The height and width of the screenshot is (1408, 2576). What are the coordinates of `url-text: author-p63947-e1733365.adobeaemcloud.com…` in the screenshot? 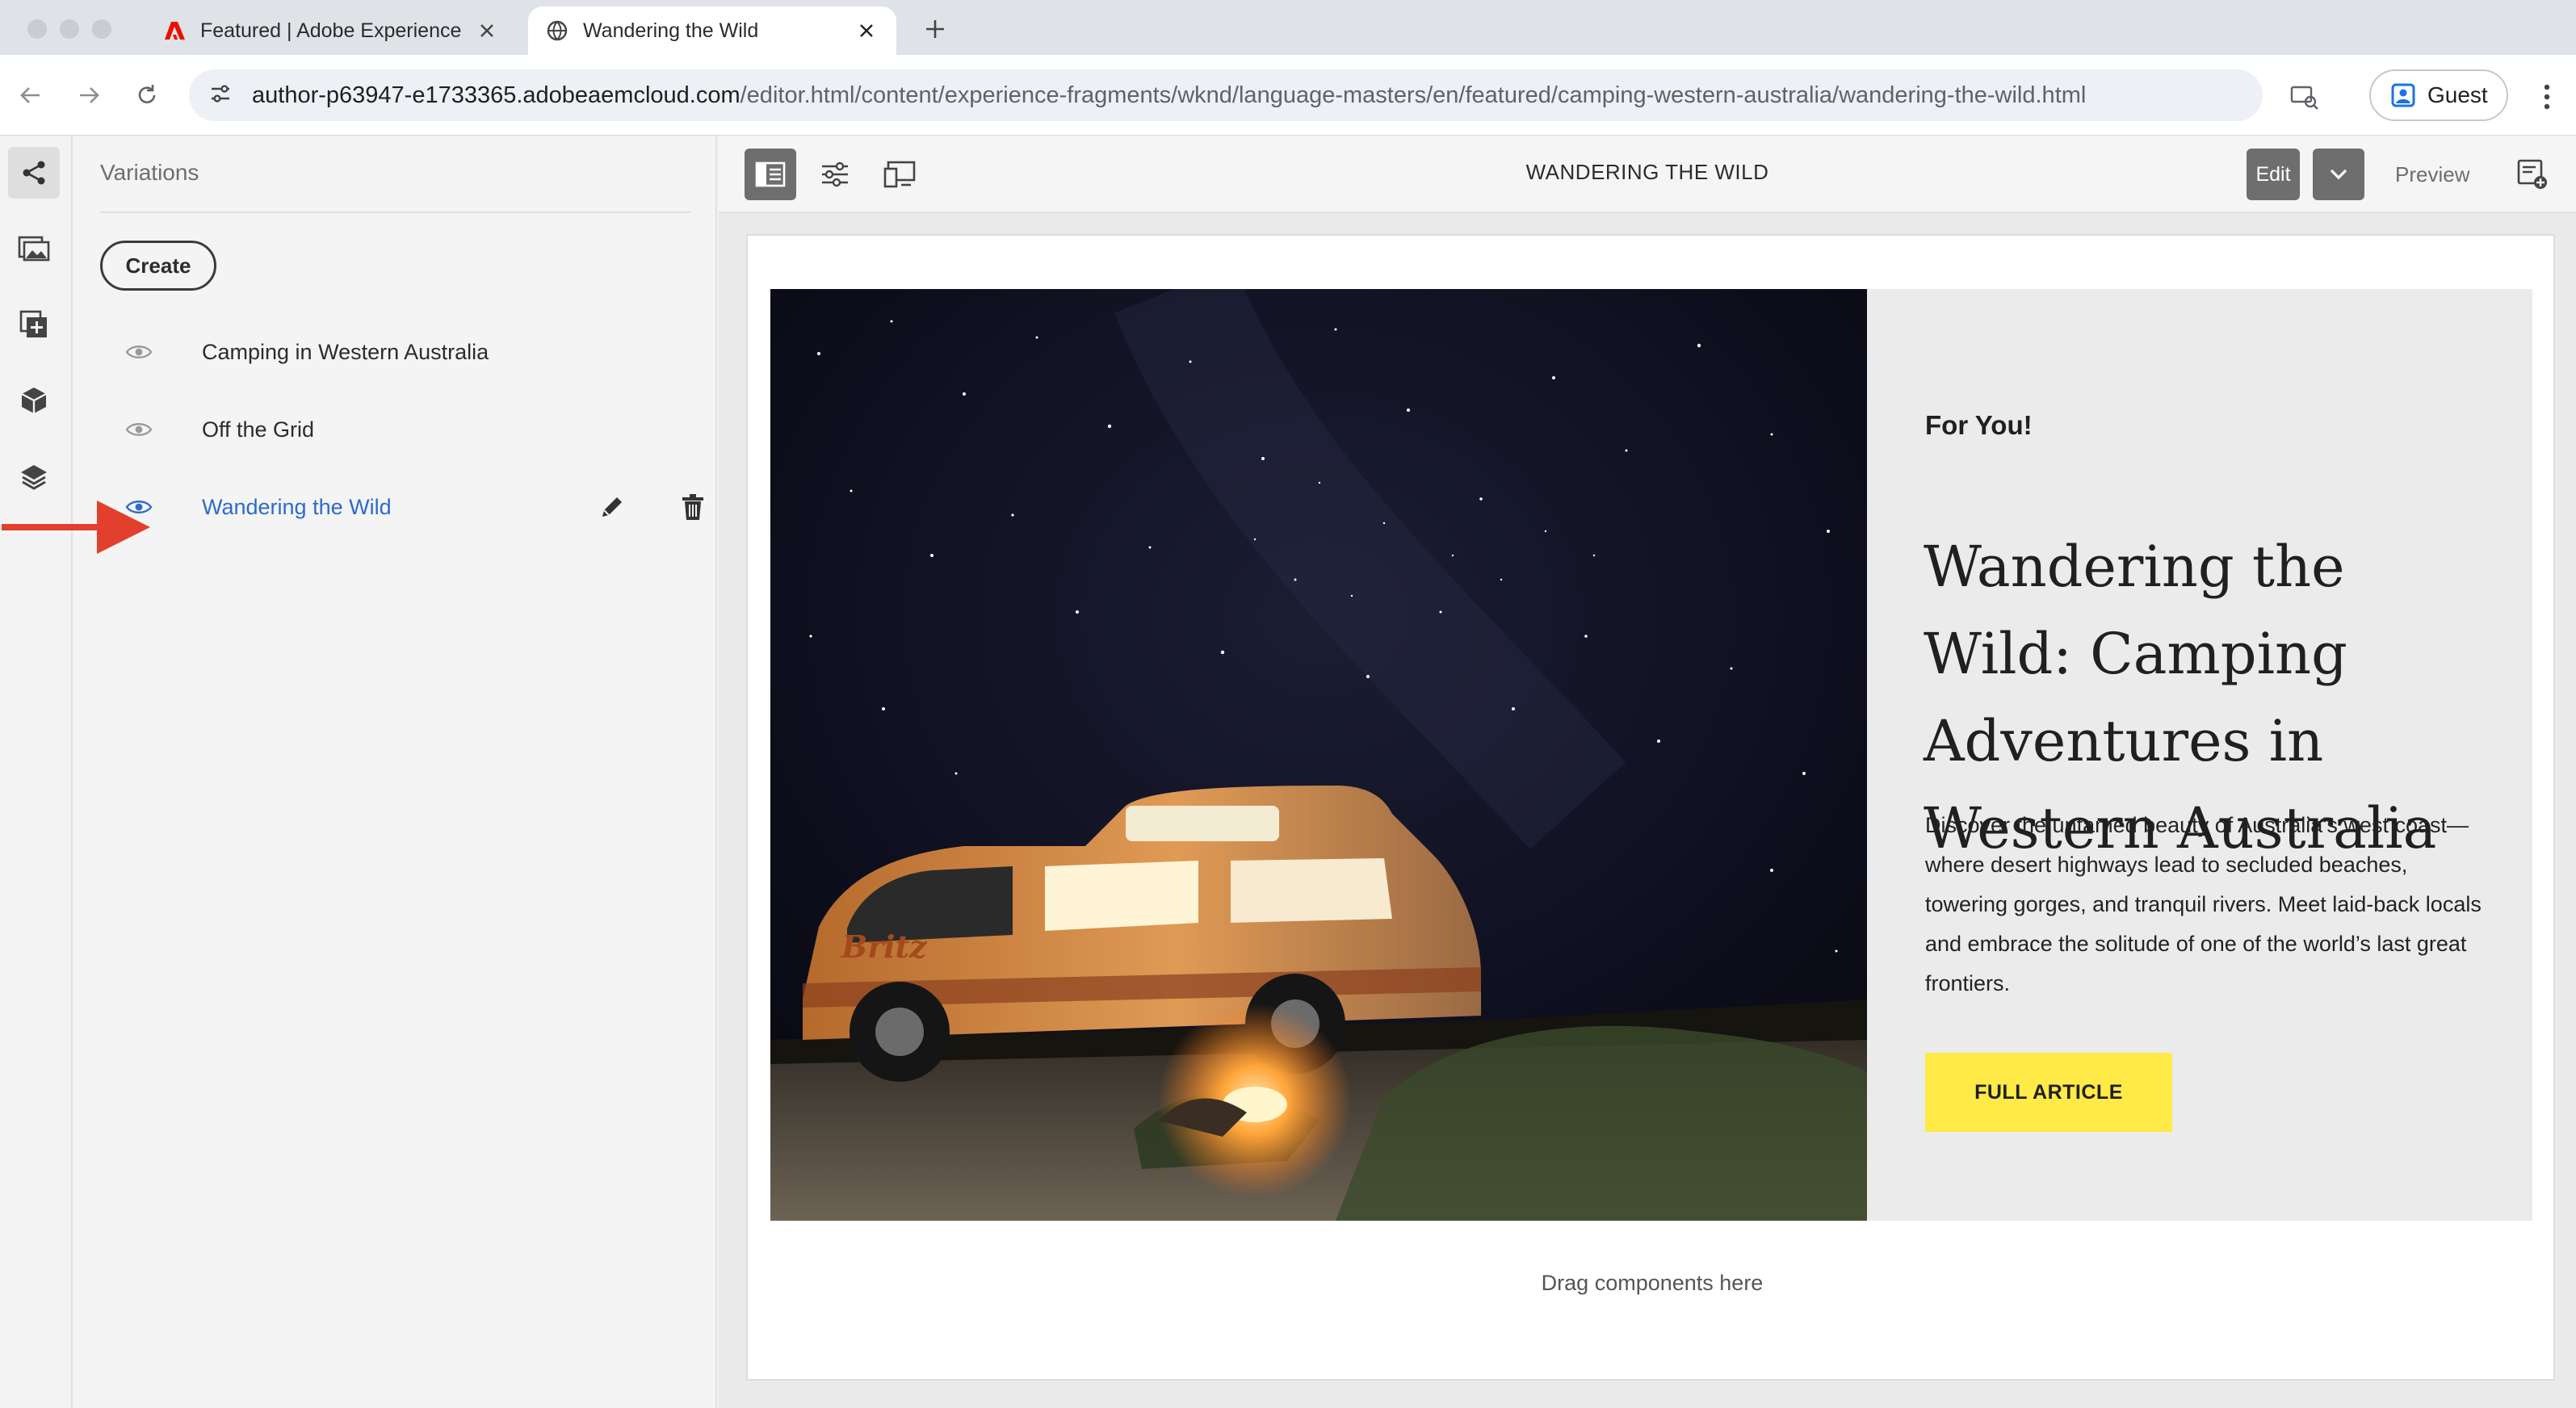 It's located at (1169, 95).